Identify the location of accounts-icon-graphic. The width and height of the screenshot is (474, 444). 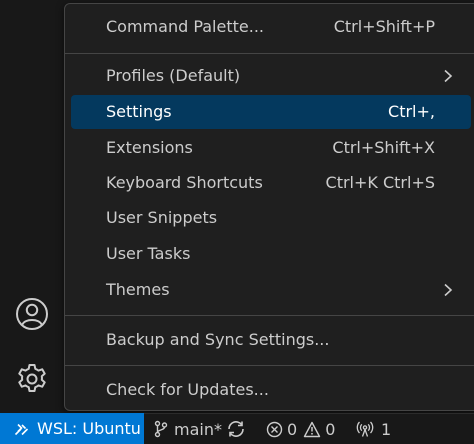
(32, 314).